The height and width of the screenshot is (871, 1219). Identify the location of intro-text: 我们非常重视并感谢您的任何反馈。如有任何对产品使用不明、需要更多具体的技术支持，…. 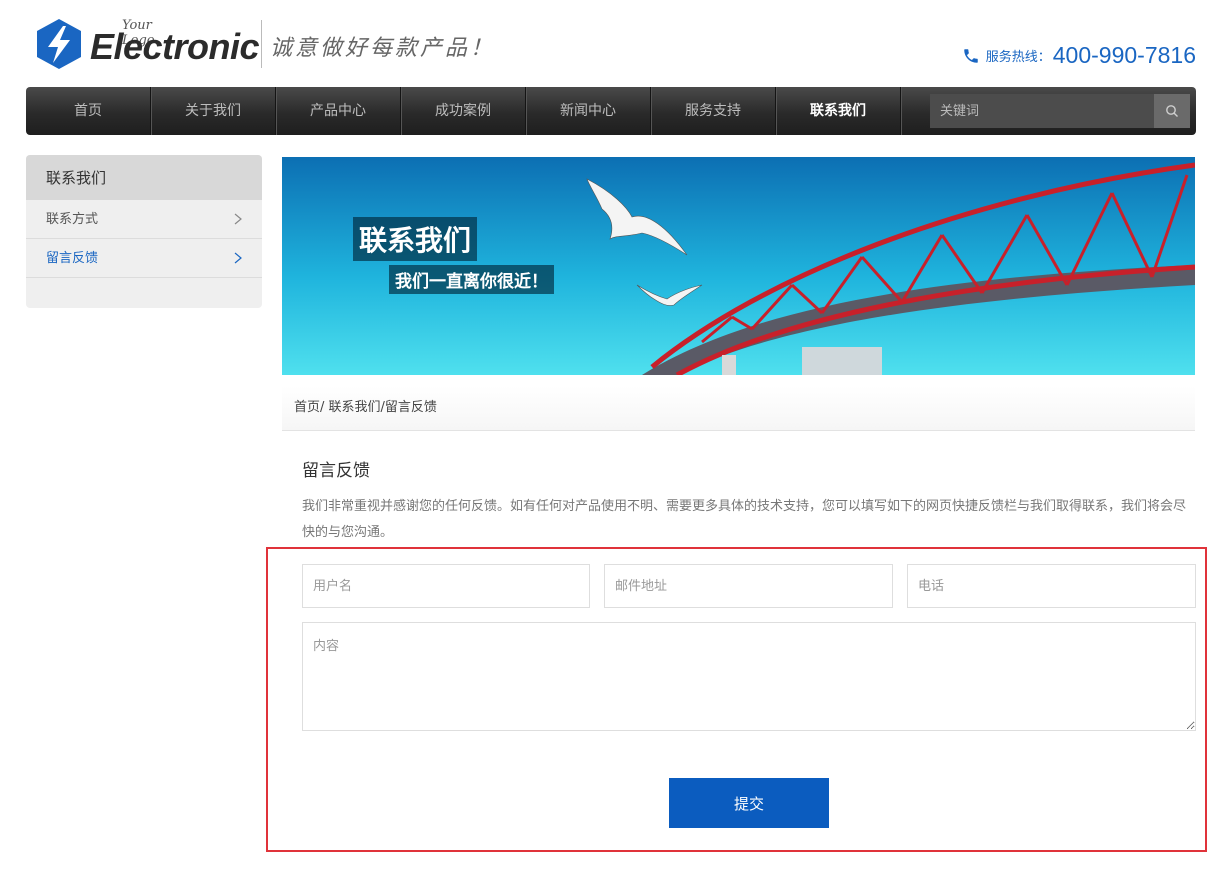
(744, 519).